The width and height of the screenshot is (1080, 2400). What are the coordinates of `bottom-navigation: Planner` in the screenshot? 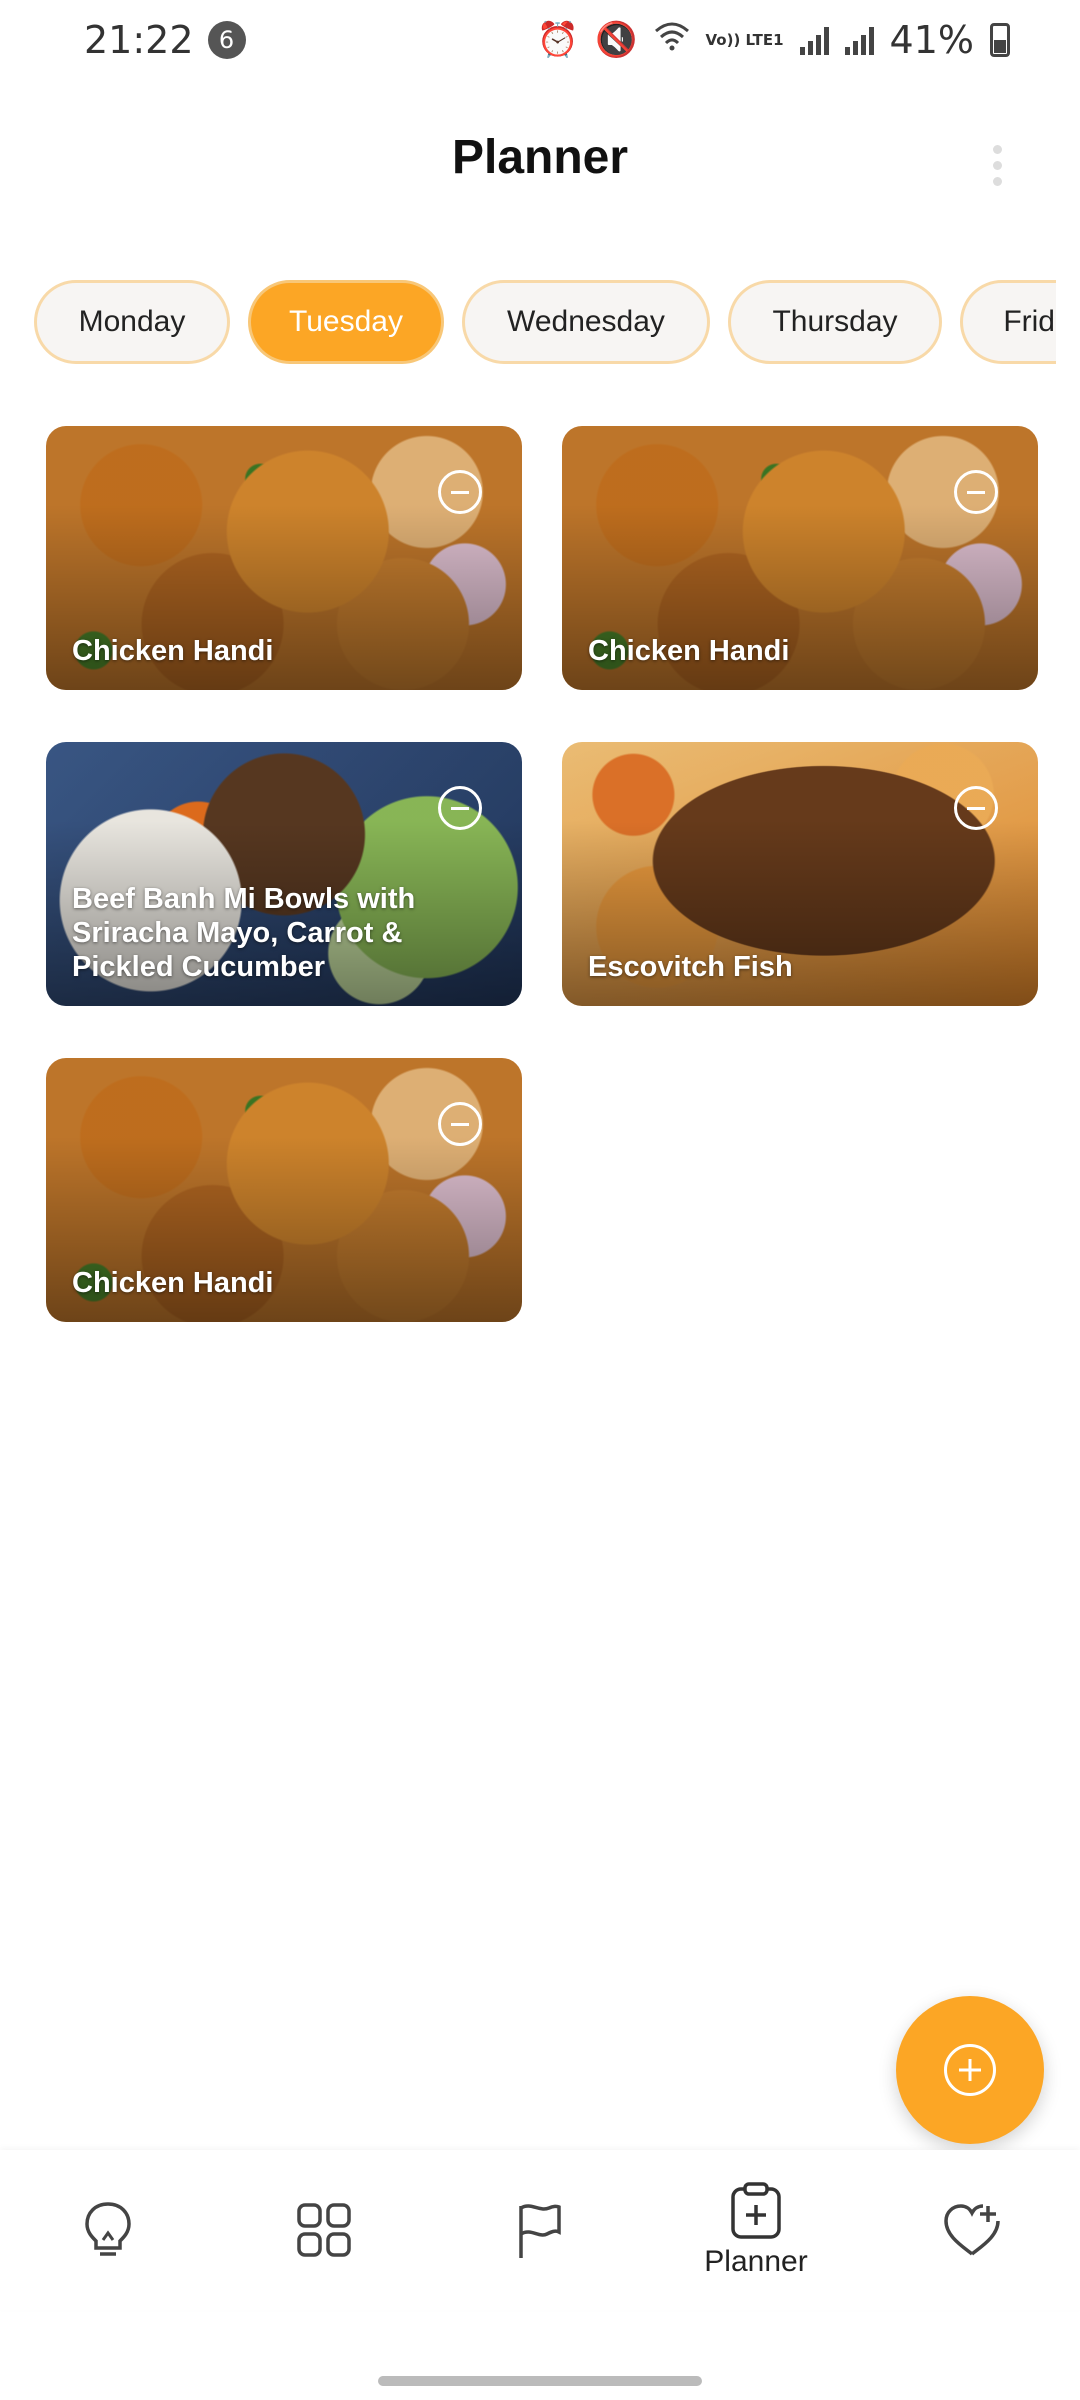 It's located at (540, 2230).